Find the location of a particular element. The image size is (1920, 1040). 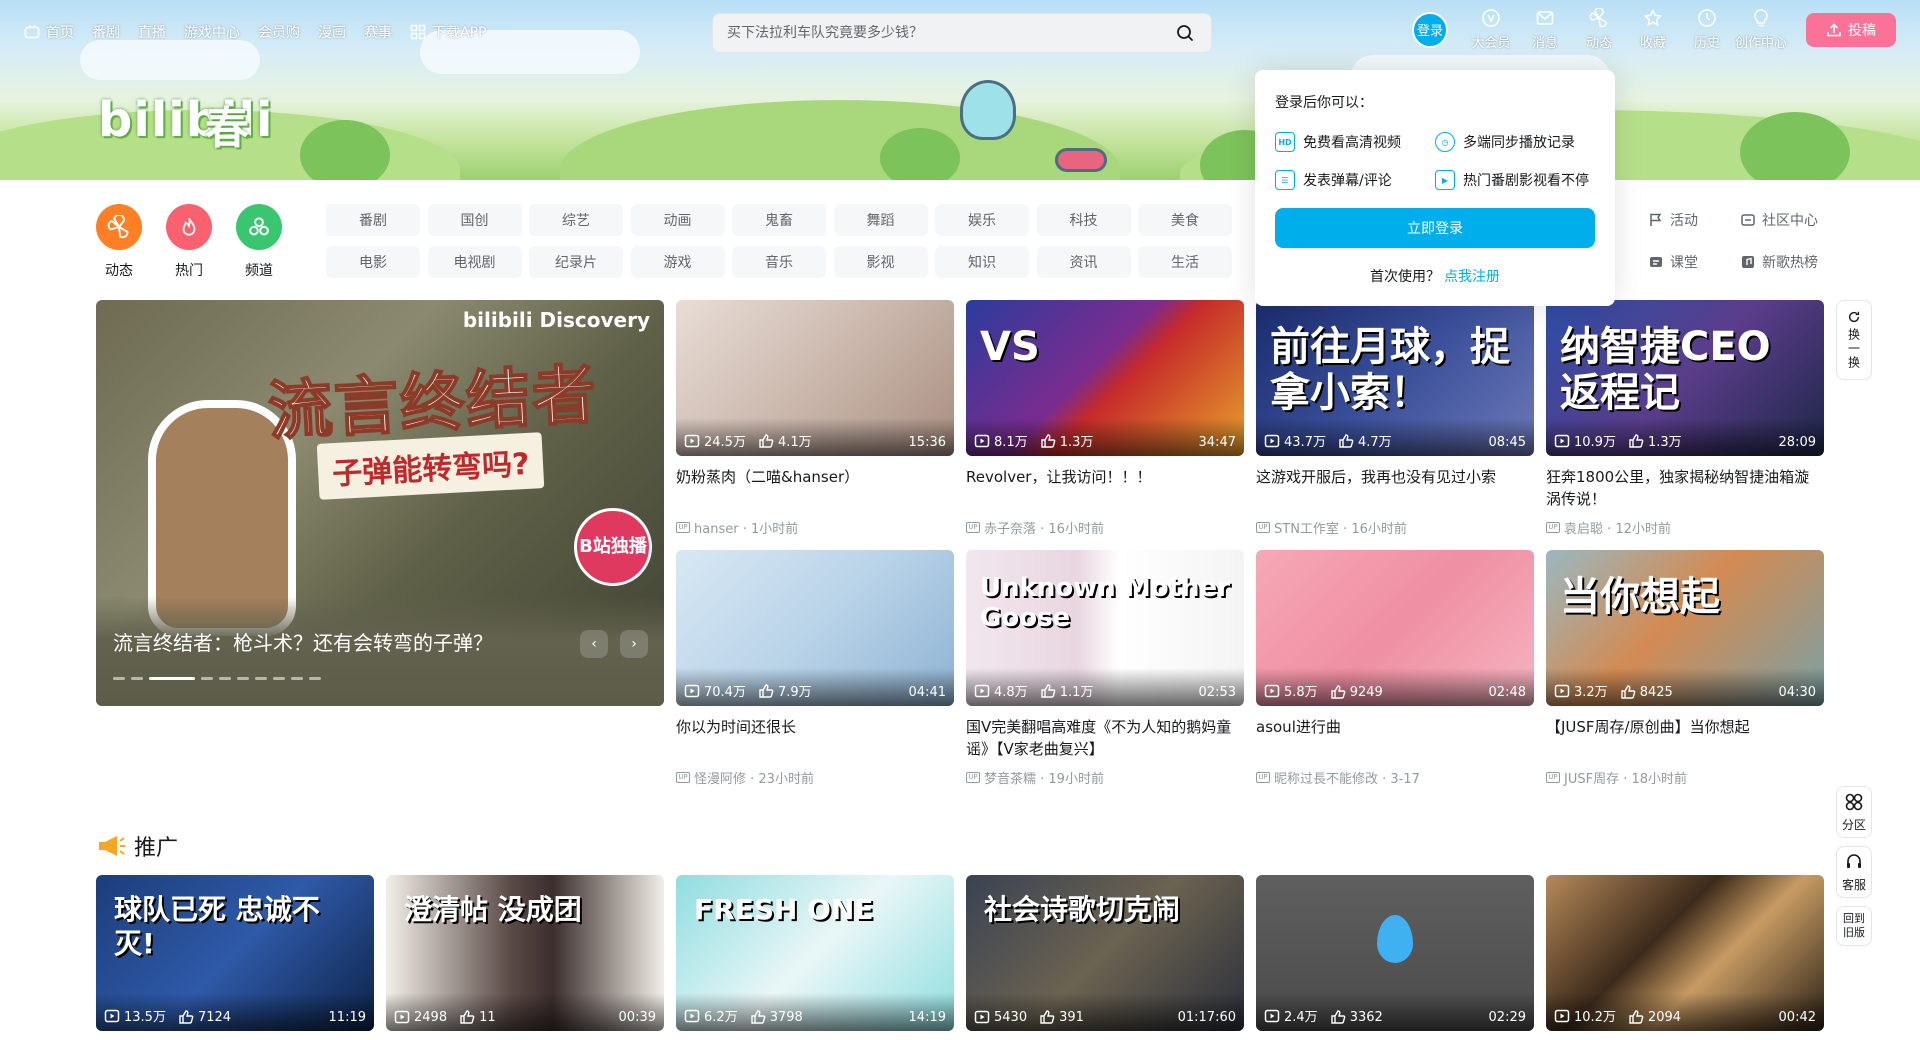

nav-history: 历史 is located at coordinates (1707, 29).